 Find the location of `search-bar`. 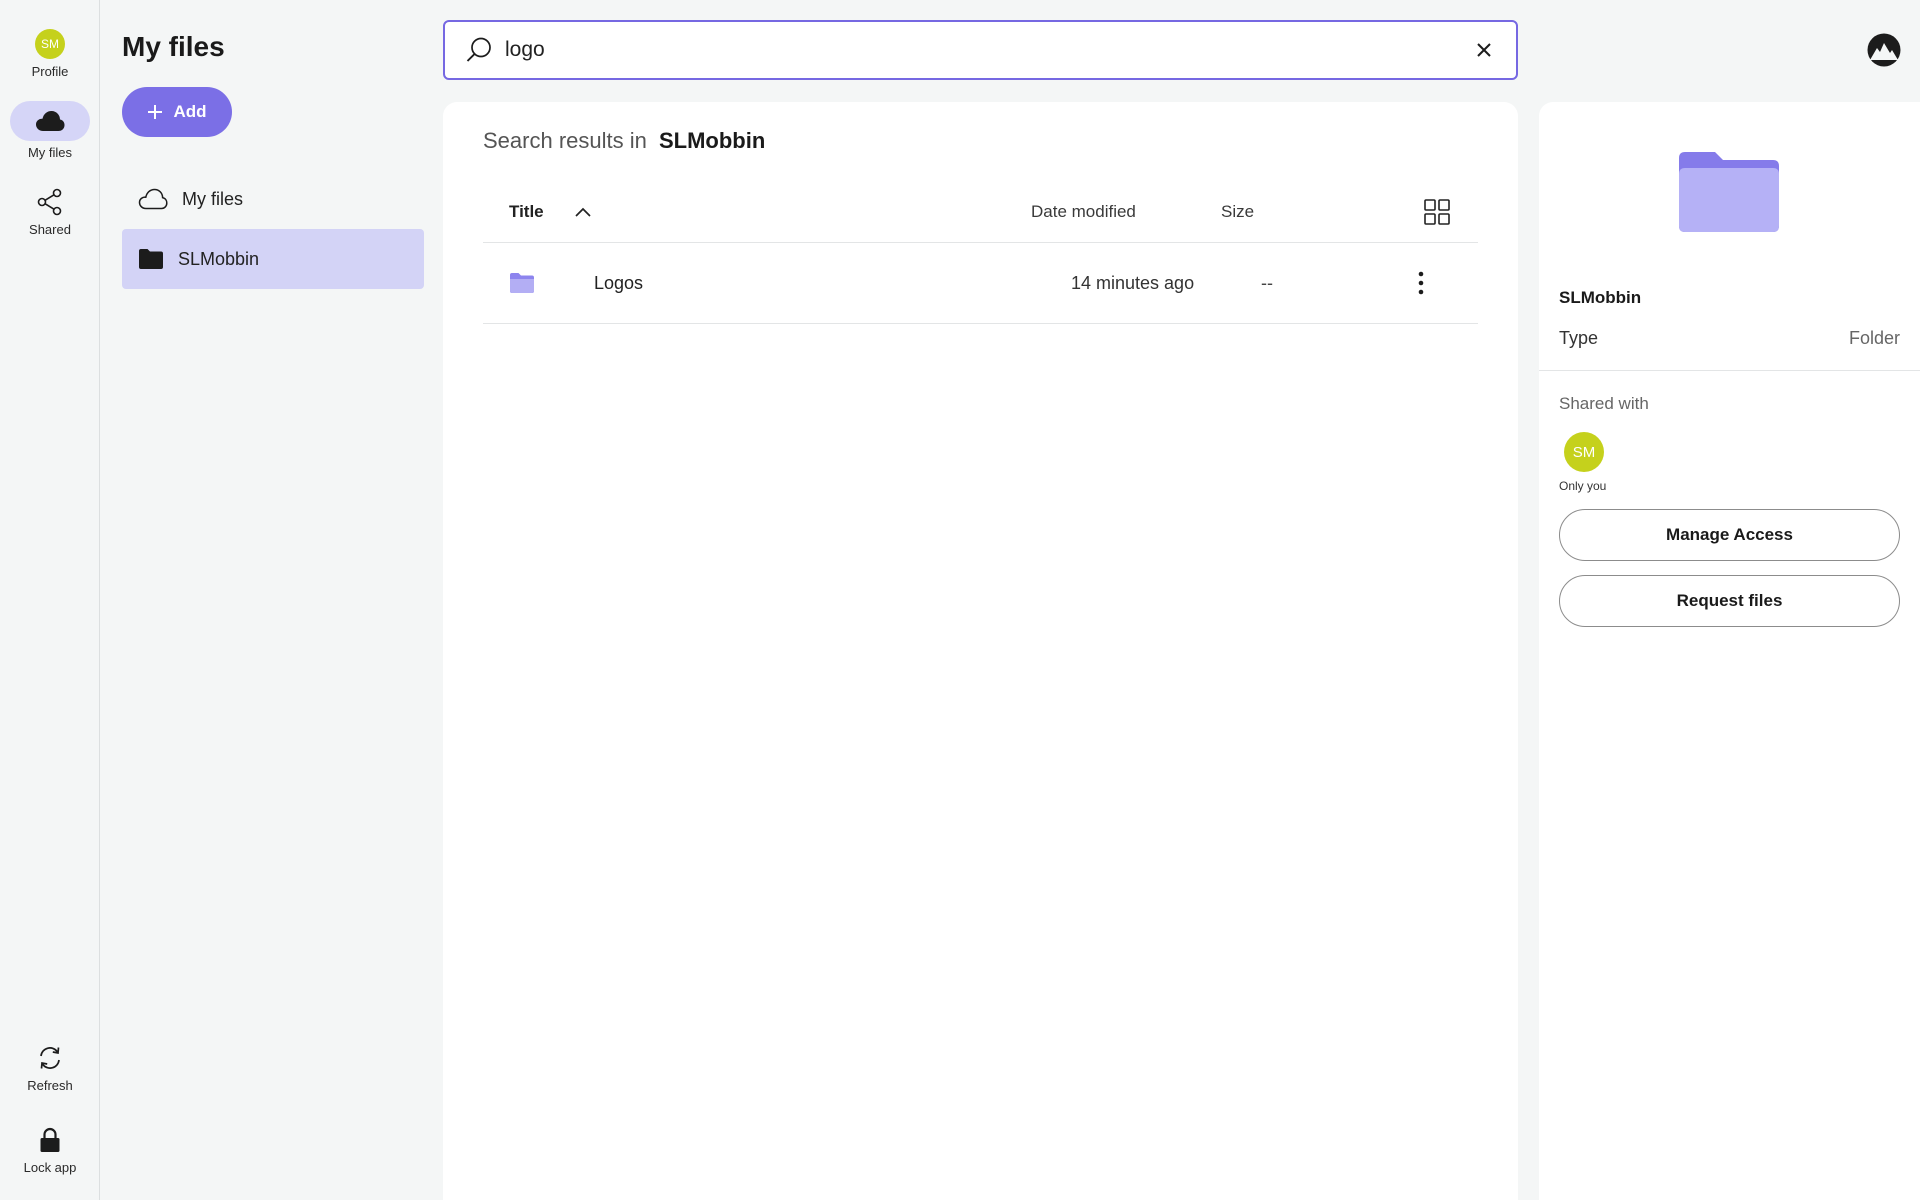

search-bar is located at coordinates (980, 50).